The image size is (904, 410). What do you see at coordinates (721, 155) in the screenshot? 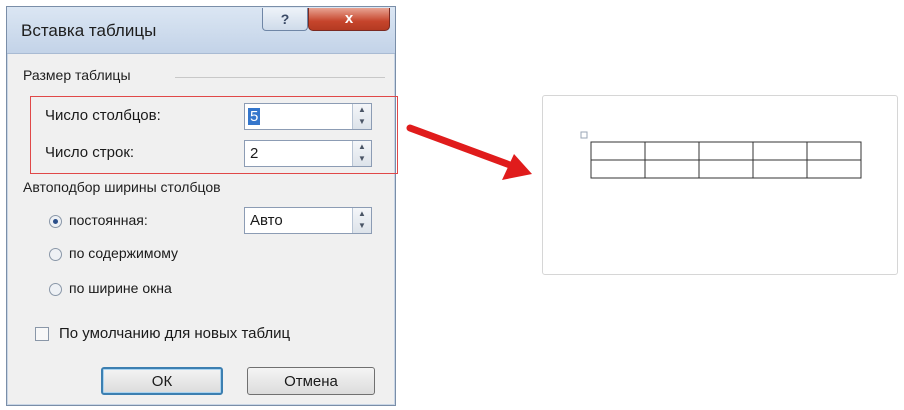
I see `table-preview` at bounding box center [721, 155].